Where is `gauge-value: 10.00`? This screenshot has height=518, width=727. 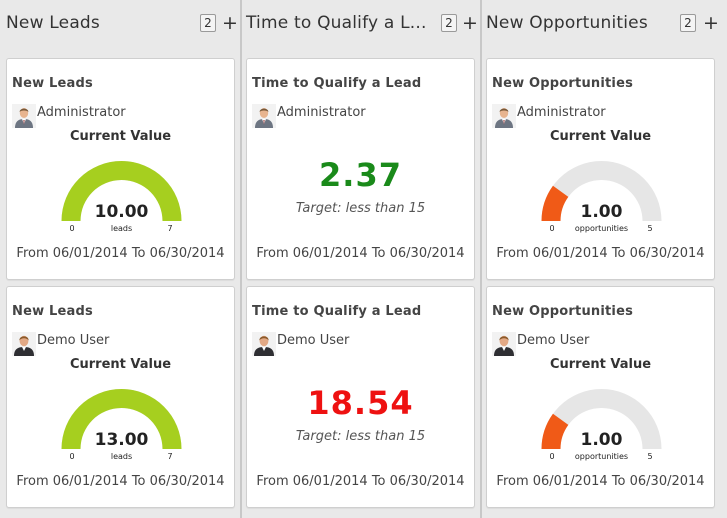
gauge-value: 10.00 is located at coordinates (122, 212).